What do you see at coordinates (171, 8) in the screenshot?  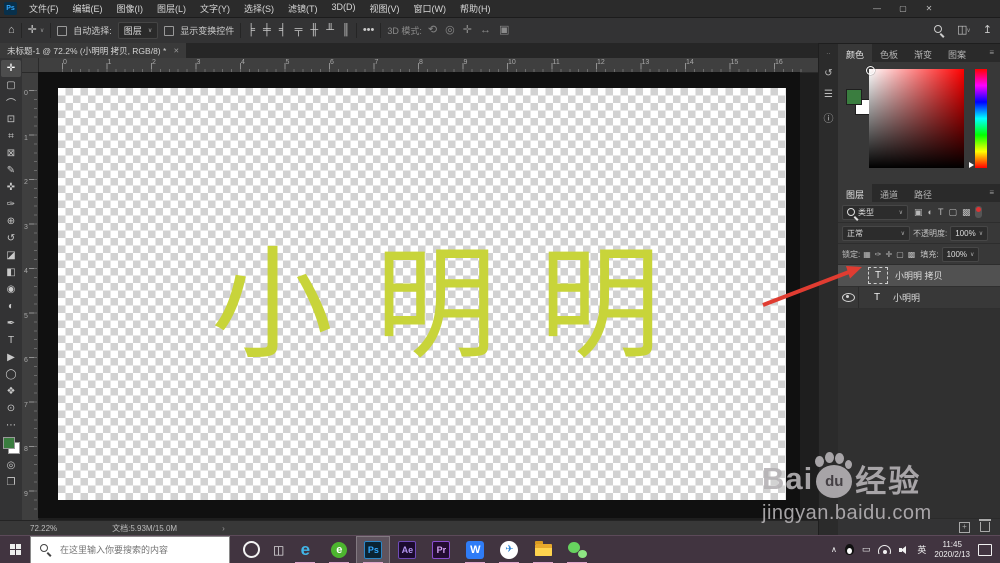 I see `menu-item: 图层(L)` at bounding box center [171, 8].